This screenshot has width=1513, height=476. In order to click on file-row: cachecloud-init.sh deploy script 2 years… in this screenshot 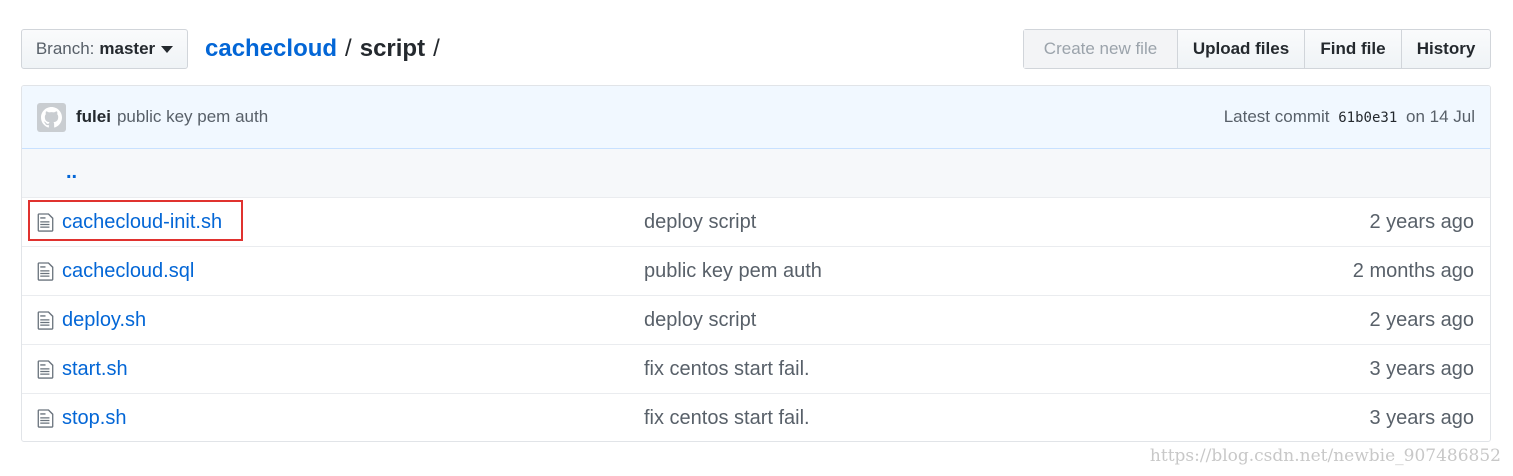, I will do `click(756, 222)`.